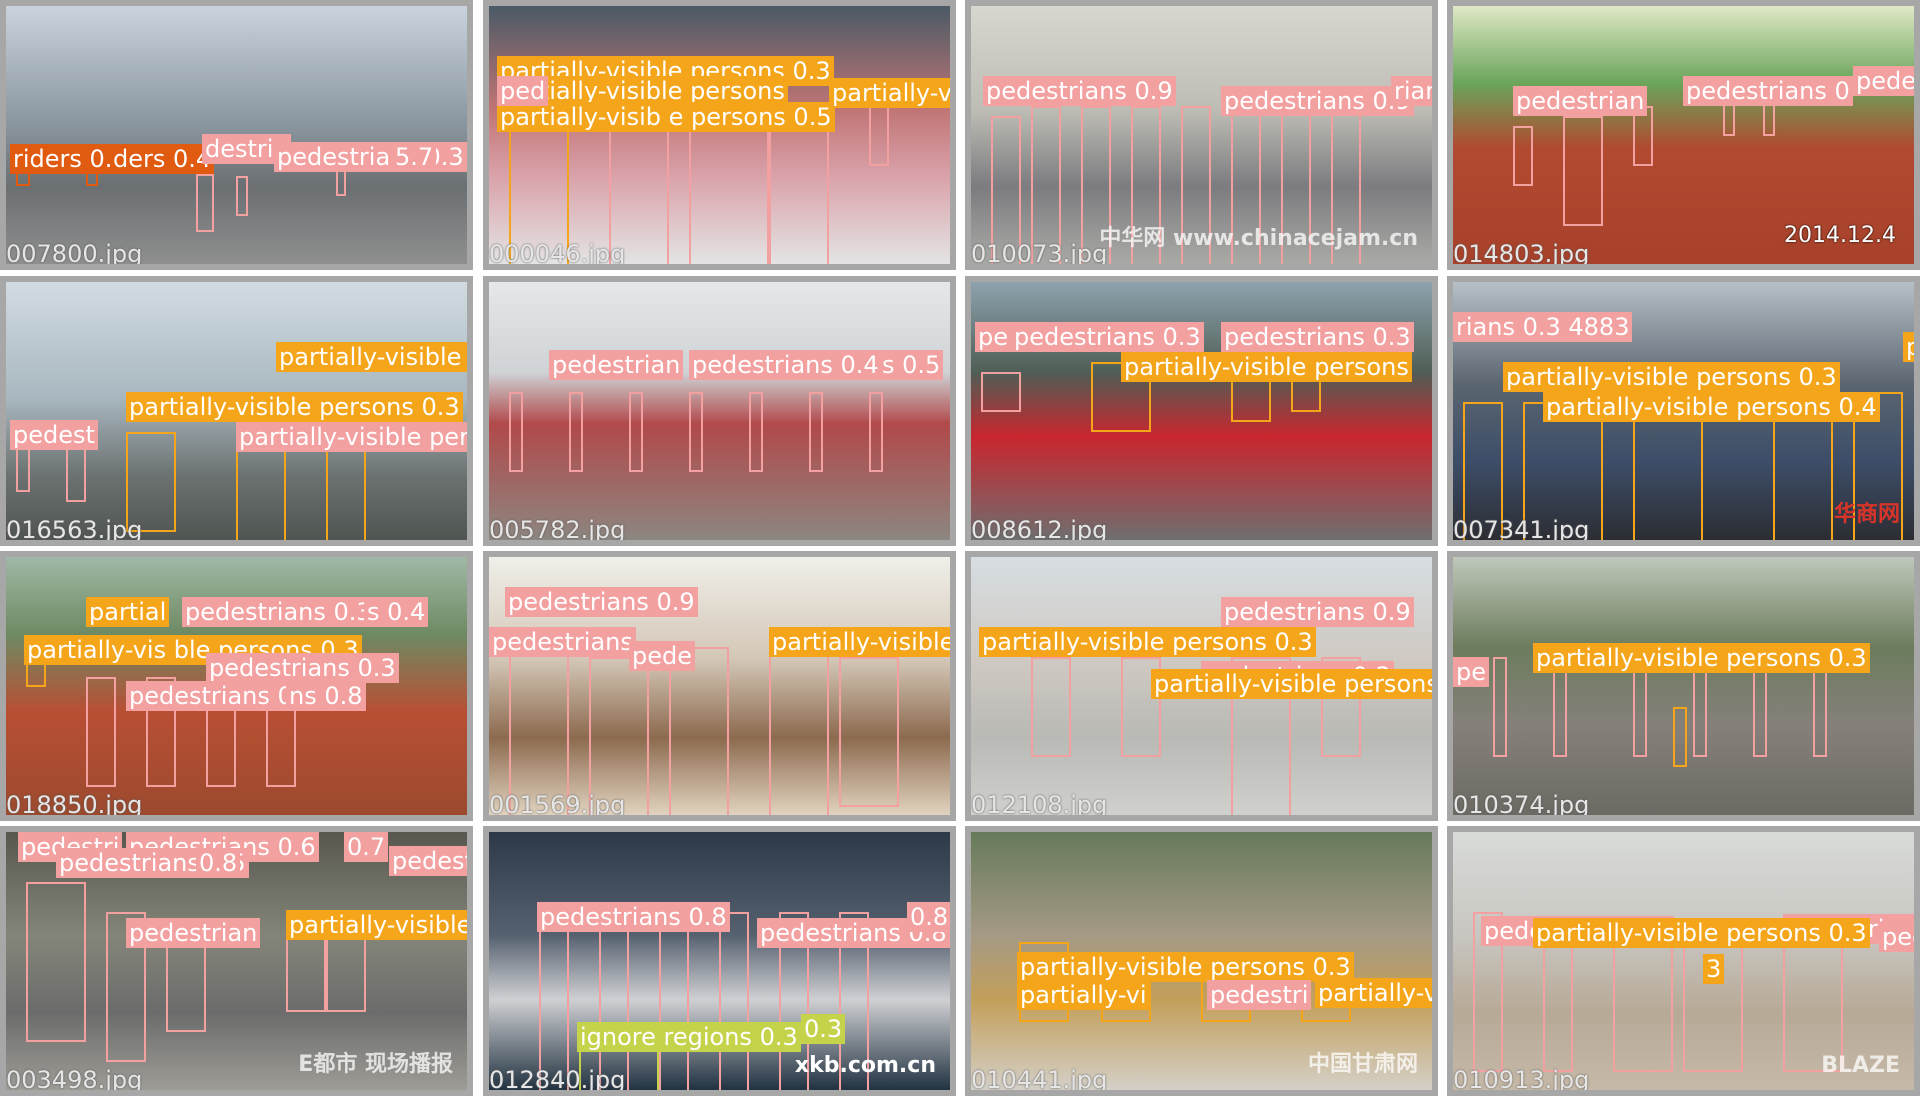 This screenshot has width=1920, height=1100. What do you see at coordinates (1411, 91) in the screenshot?
I see `detection-label: rians` at bounding box center [1411, 91].